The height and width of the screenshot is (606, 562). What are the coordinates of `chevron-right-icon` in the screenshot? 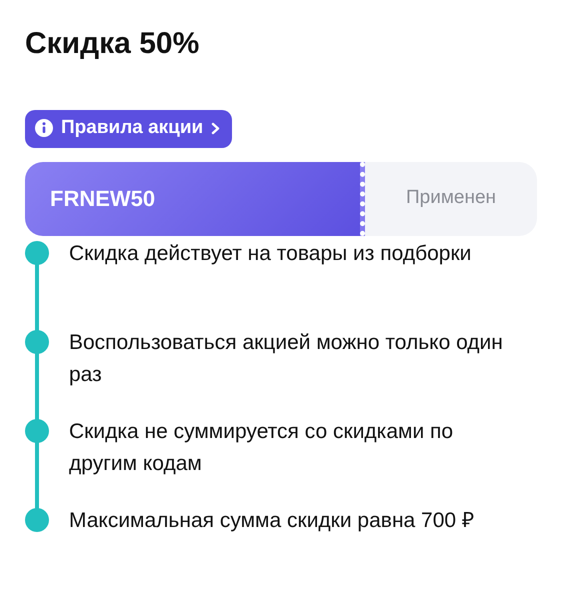 It's located at (215, 128).